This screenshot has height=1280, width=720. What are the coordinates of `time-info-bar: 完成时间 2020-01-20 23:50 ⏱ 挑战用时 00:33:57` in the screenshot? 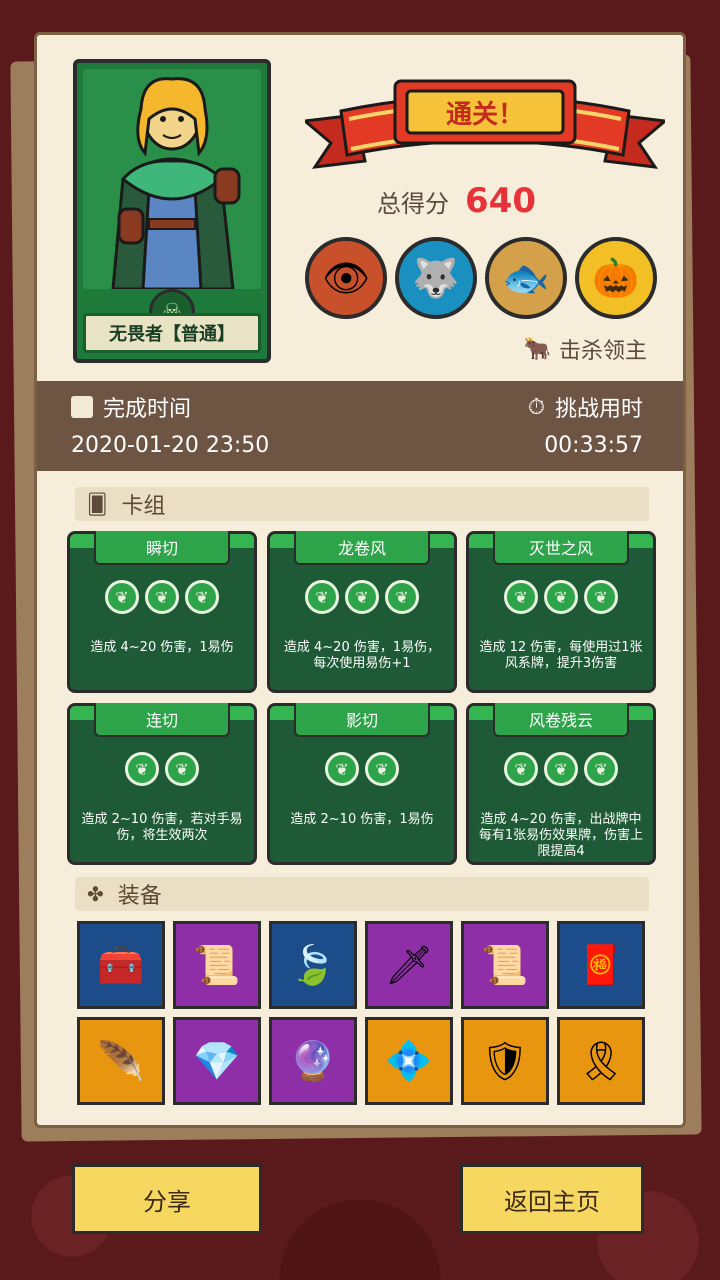 It's located at (360, 426).